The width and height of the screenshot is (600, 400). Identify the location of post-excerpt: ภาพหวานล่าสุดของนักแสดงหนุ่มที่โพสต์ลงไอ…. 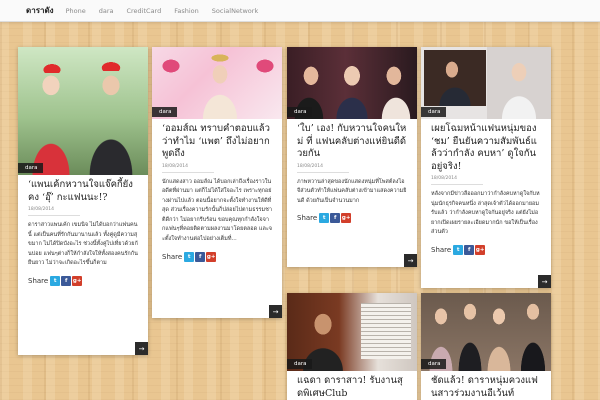
(352, 191).